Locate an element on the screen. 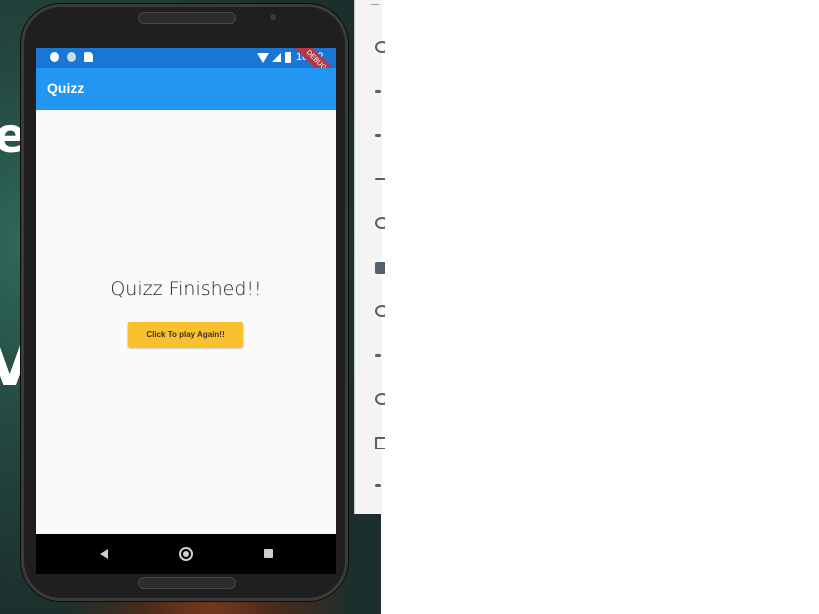 The image size is (819, 614). signal-icon is located at coordinates (276, 57).